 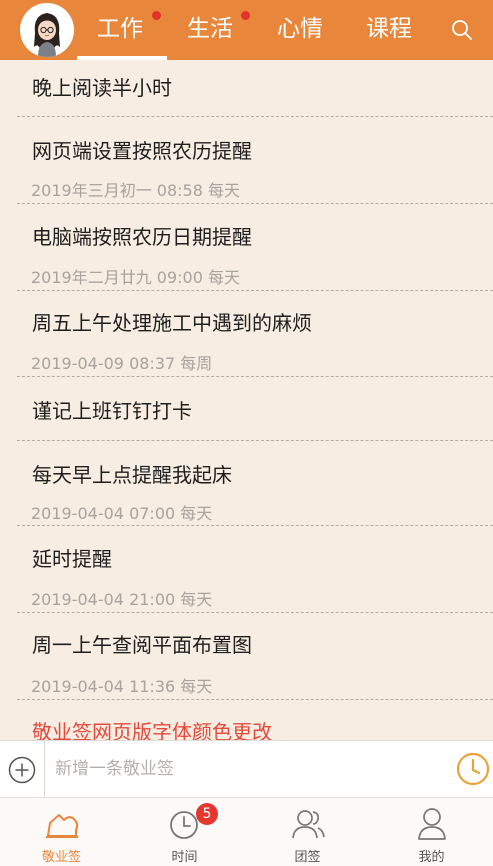 I want to click on list-item: 周一上午查阅平面布置图 2019-04-04 11:36 每天, so click(x=255, y=656).